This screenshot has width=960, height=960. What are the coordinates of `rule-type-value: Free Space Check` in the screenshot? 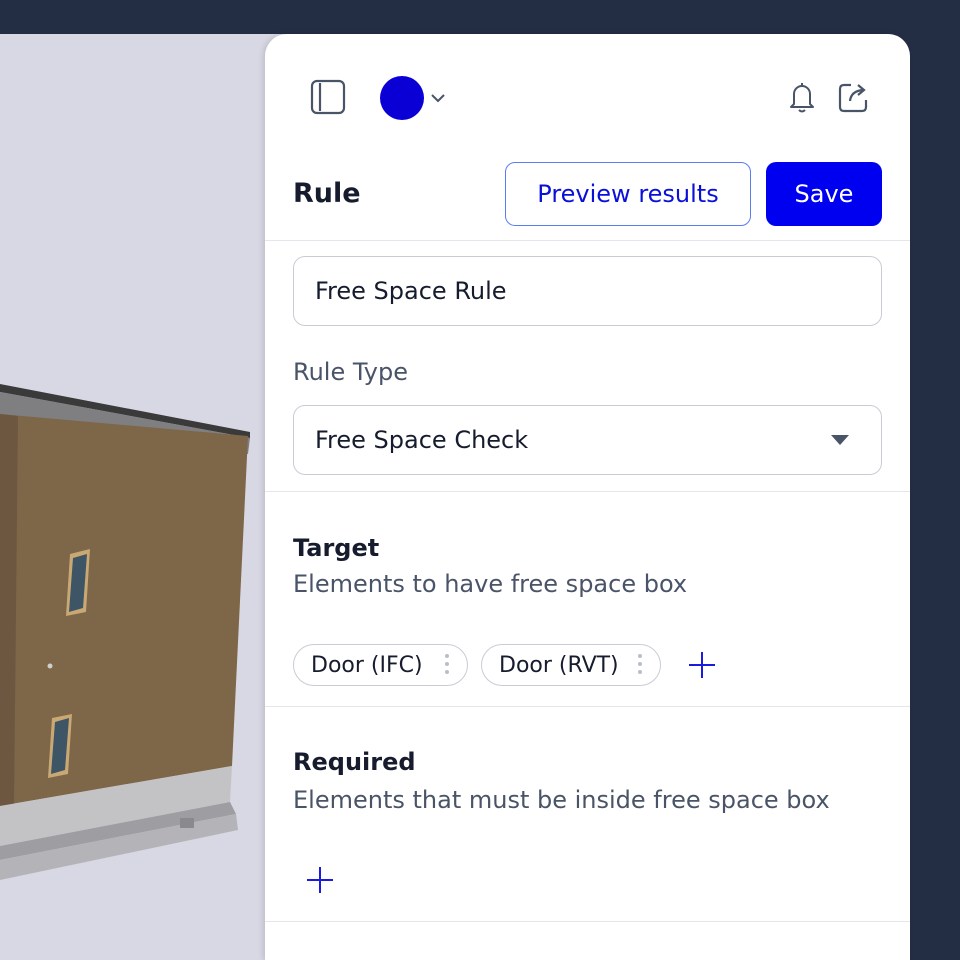 It's located at (422, 440).